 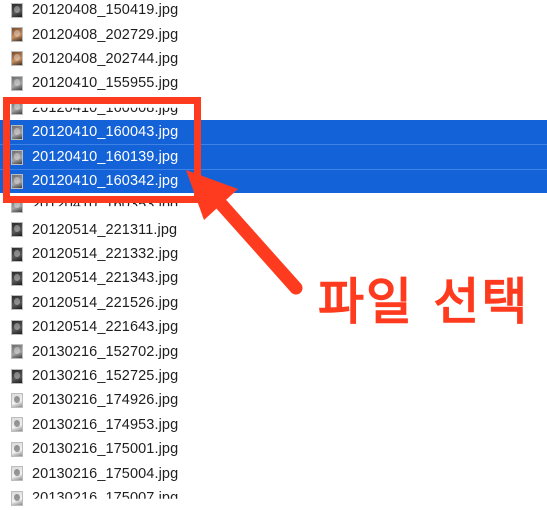 What do you see at coordinates (105, 278) in the screenshot?
I see `file-name: 20120514_221343.jpg` at bounding box center [105, 278].